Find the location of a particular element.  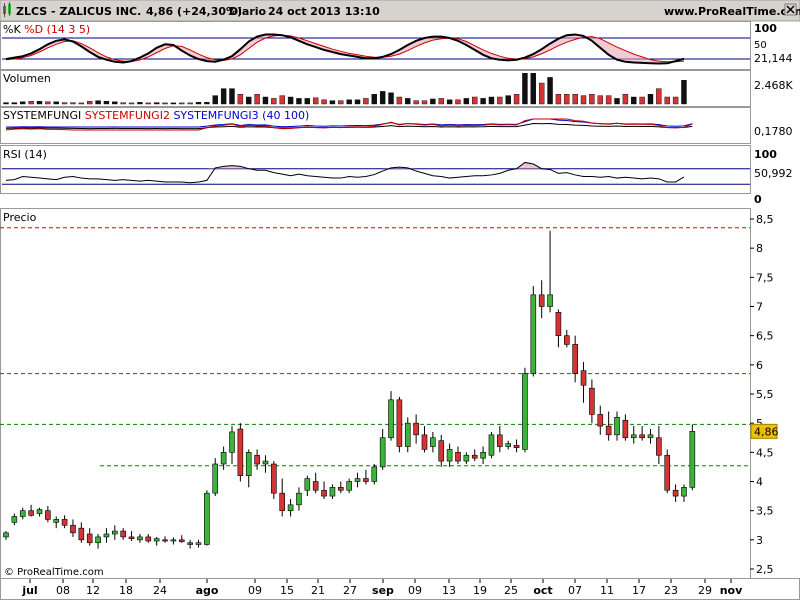

symbol-label: ZLCS - ZALICUS INC. is located at coordinates (78, 11).